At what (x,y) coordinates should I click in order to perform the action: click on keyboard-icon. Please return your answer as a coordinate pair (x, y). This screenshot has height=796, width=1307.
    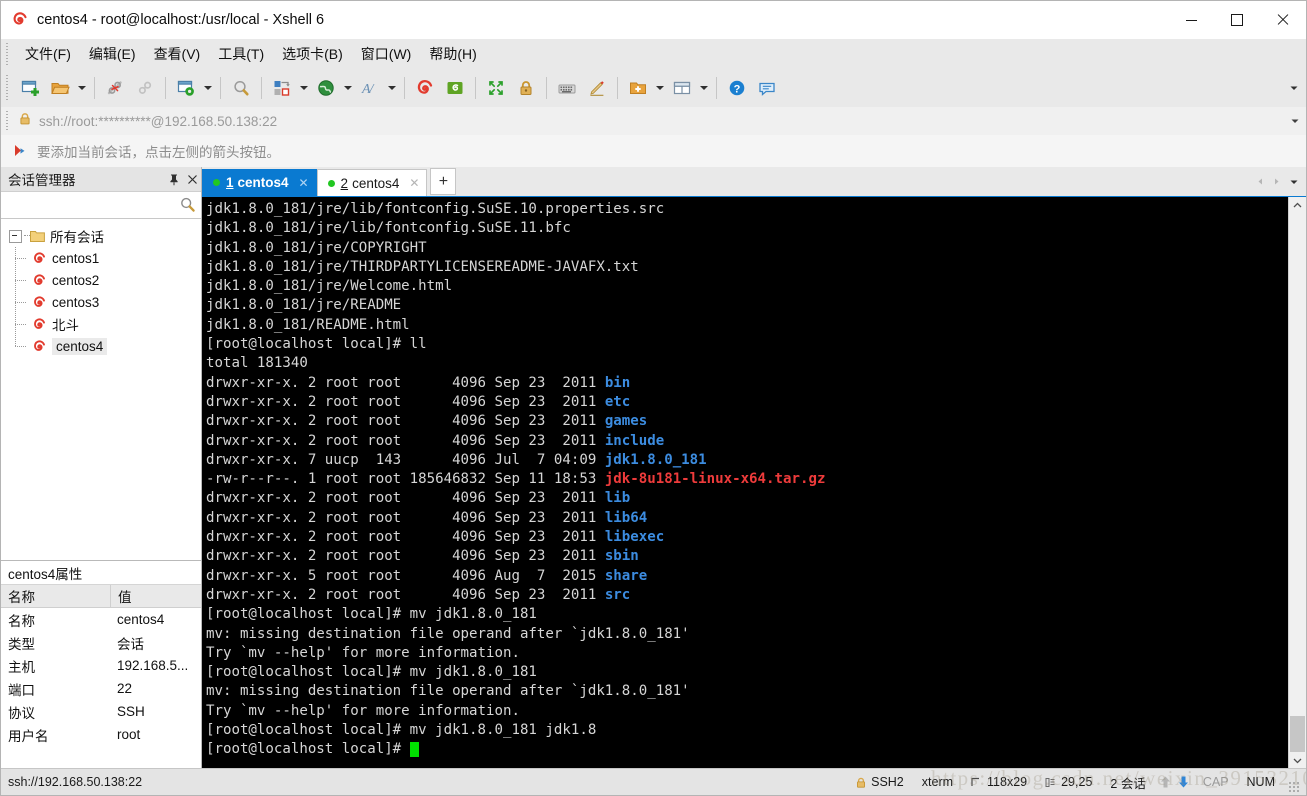
    Looking at the image, I should click on (567, 88).